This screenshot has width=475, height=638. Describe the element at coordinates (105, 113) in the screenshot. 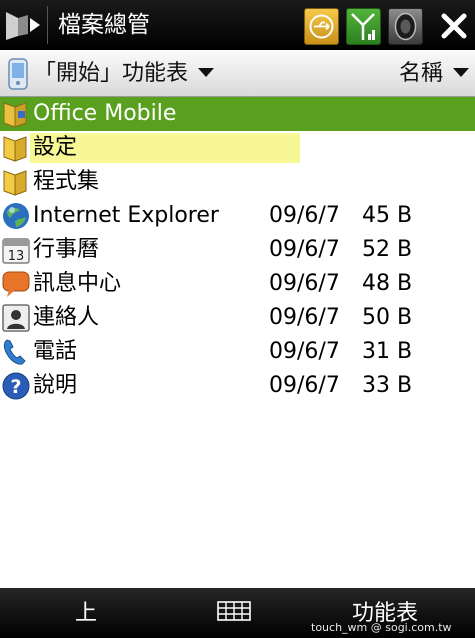

I see `file-name: Office Mobile` at that location.